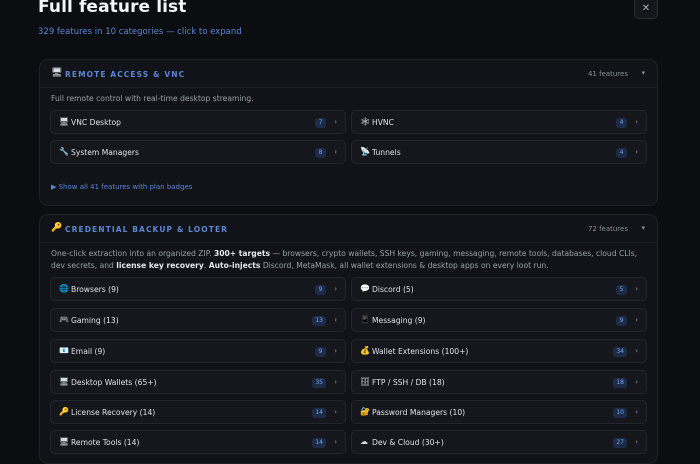  What do you see at coordinates (365, 411) in the screenshot?
I see `lock-icon: 🔐` at bounding box center [365, 411].